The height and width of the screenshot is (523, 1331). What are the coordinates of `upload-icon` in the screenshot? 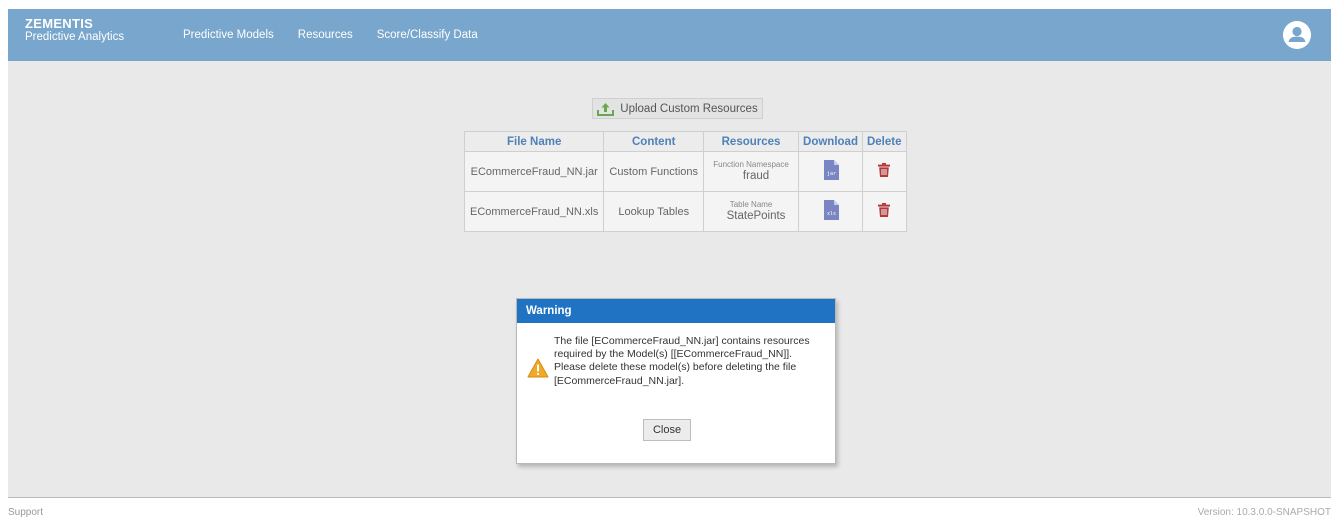 It's located at (606, 109).